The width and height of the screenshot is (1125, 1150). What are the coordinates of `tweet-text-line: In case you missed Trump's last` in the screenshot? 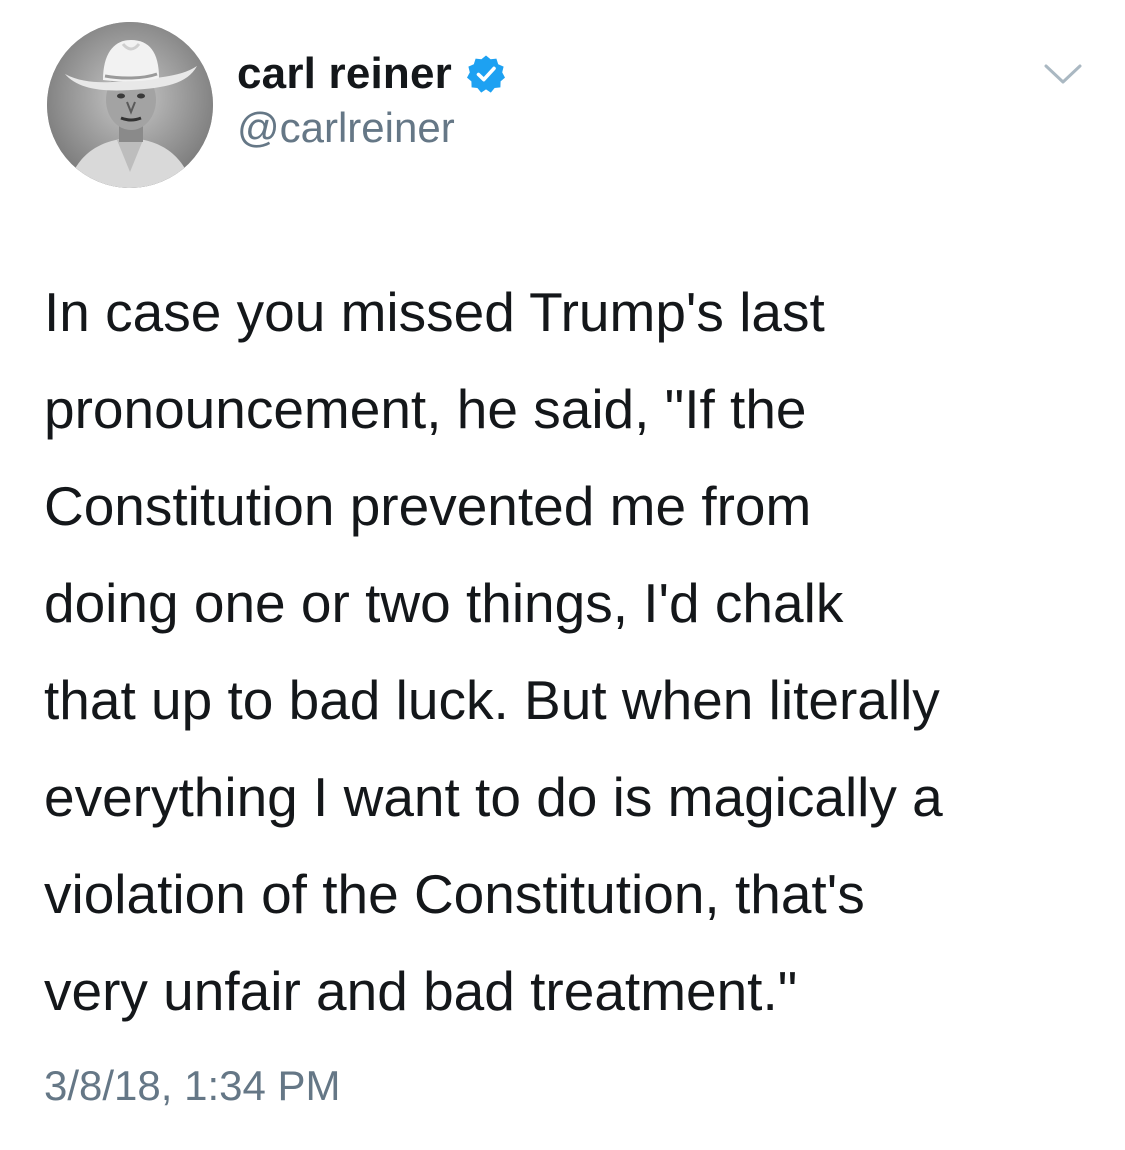 It's located at (434, 312).